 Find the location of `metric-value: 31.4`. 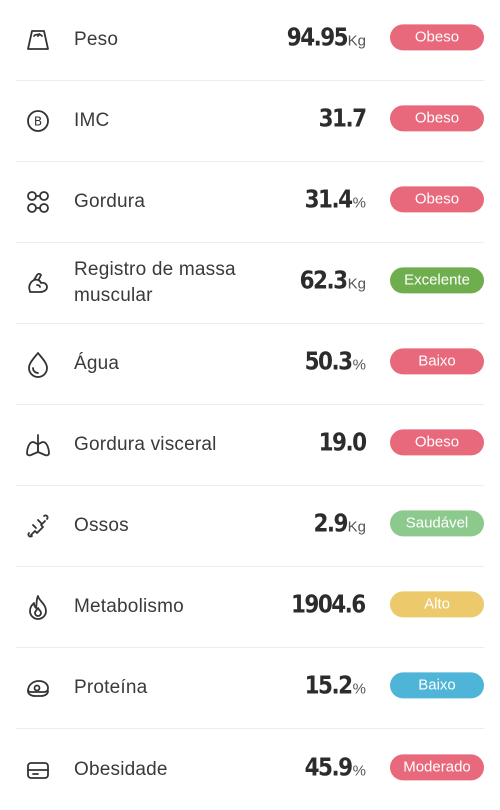

metric-value: 31.4 is located at coordinates (328, 199).